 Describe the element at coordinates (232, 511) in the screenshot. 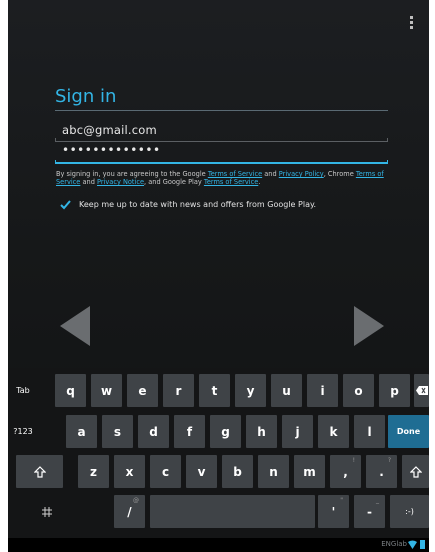

I see `space-key` at that location.